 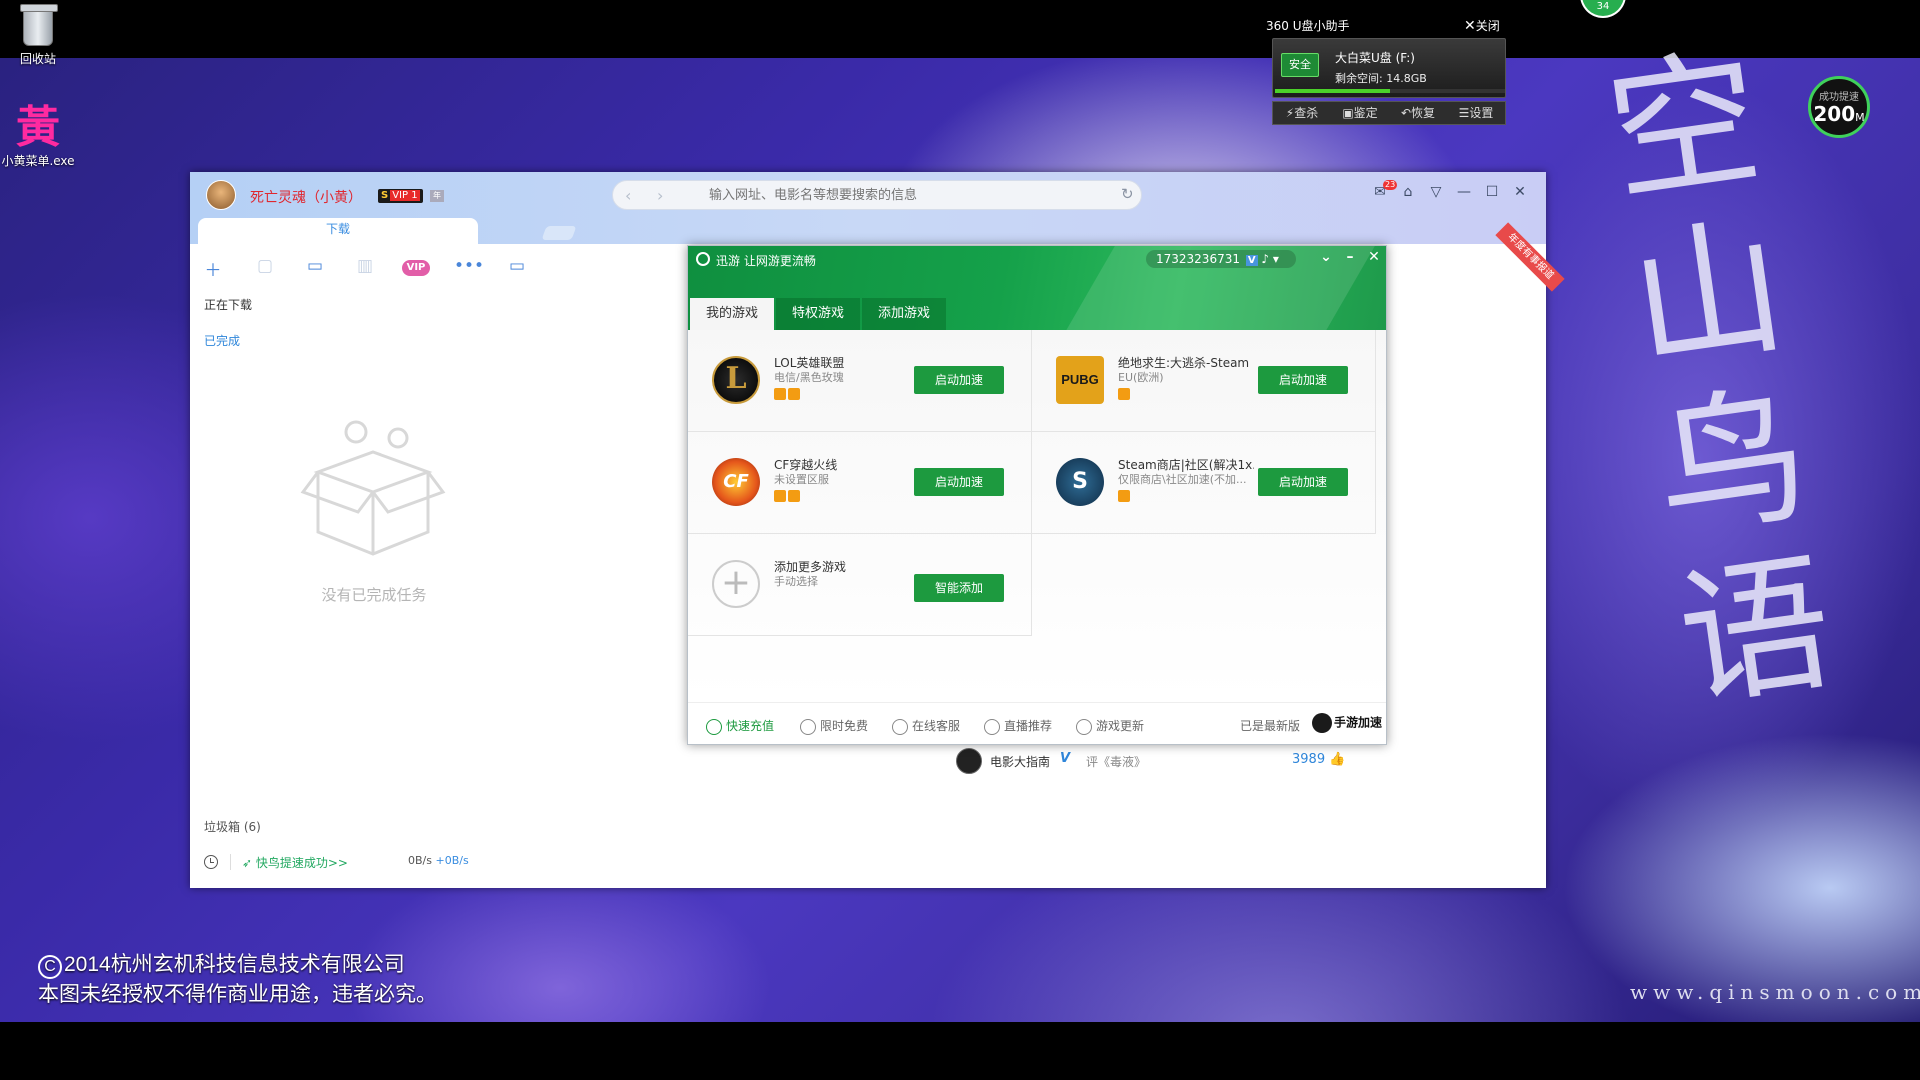 I want to click on footer-live-recommend: 直播推荐, so click(x=1018, y=726).